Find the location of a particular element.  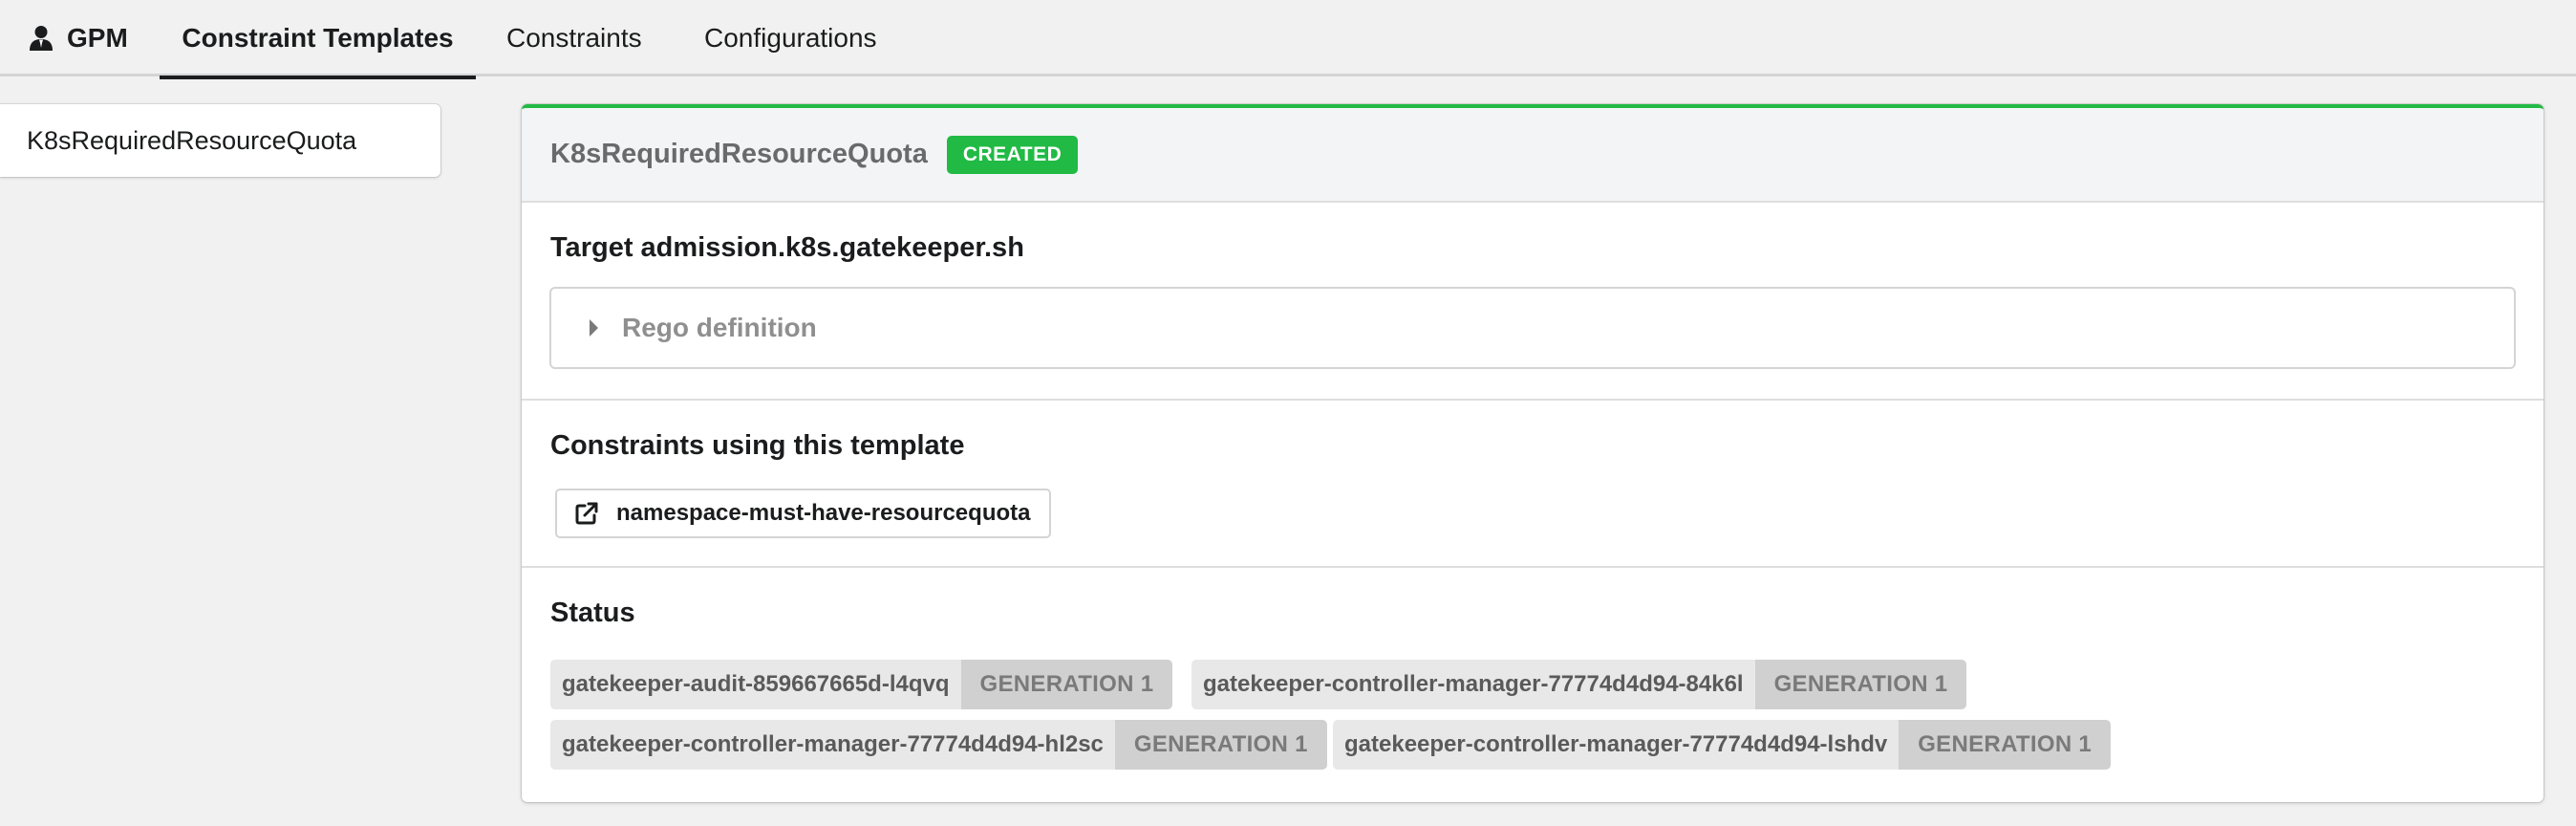

tab-constraints: Constraints is located at coordinates (574, 38).